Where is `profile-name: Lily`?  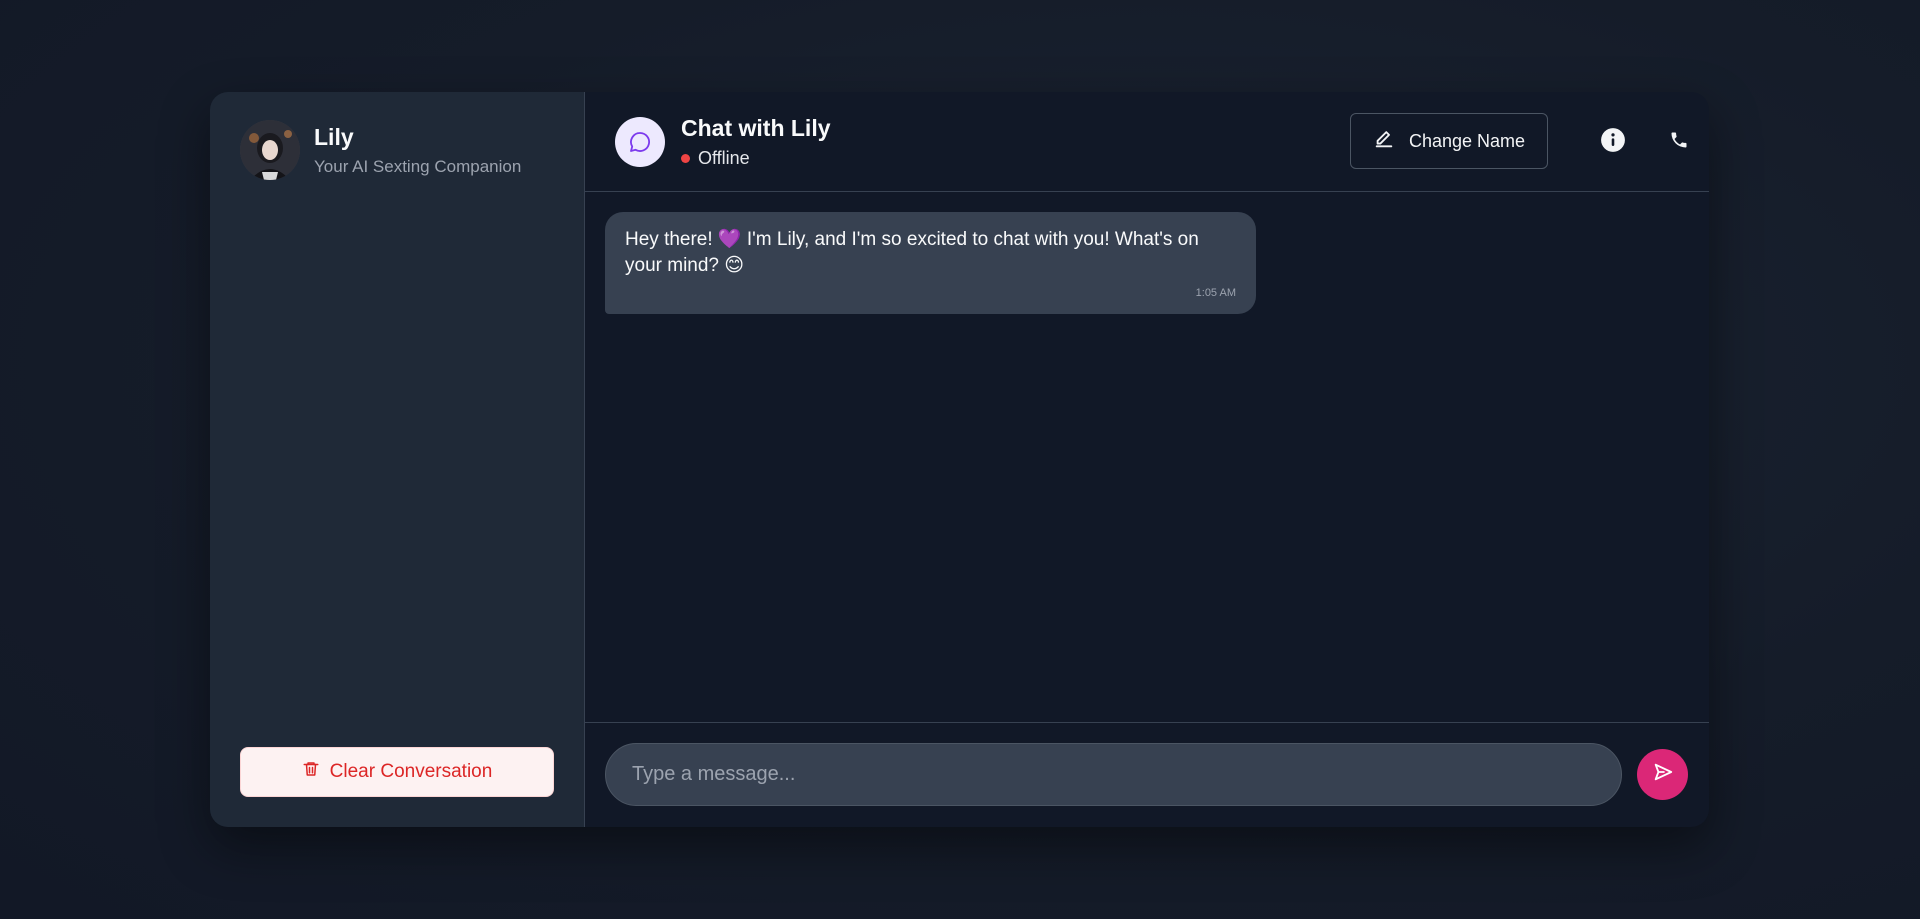 profile-name: Lily is located at coordinates (334, 136).